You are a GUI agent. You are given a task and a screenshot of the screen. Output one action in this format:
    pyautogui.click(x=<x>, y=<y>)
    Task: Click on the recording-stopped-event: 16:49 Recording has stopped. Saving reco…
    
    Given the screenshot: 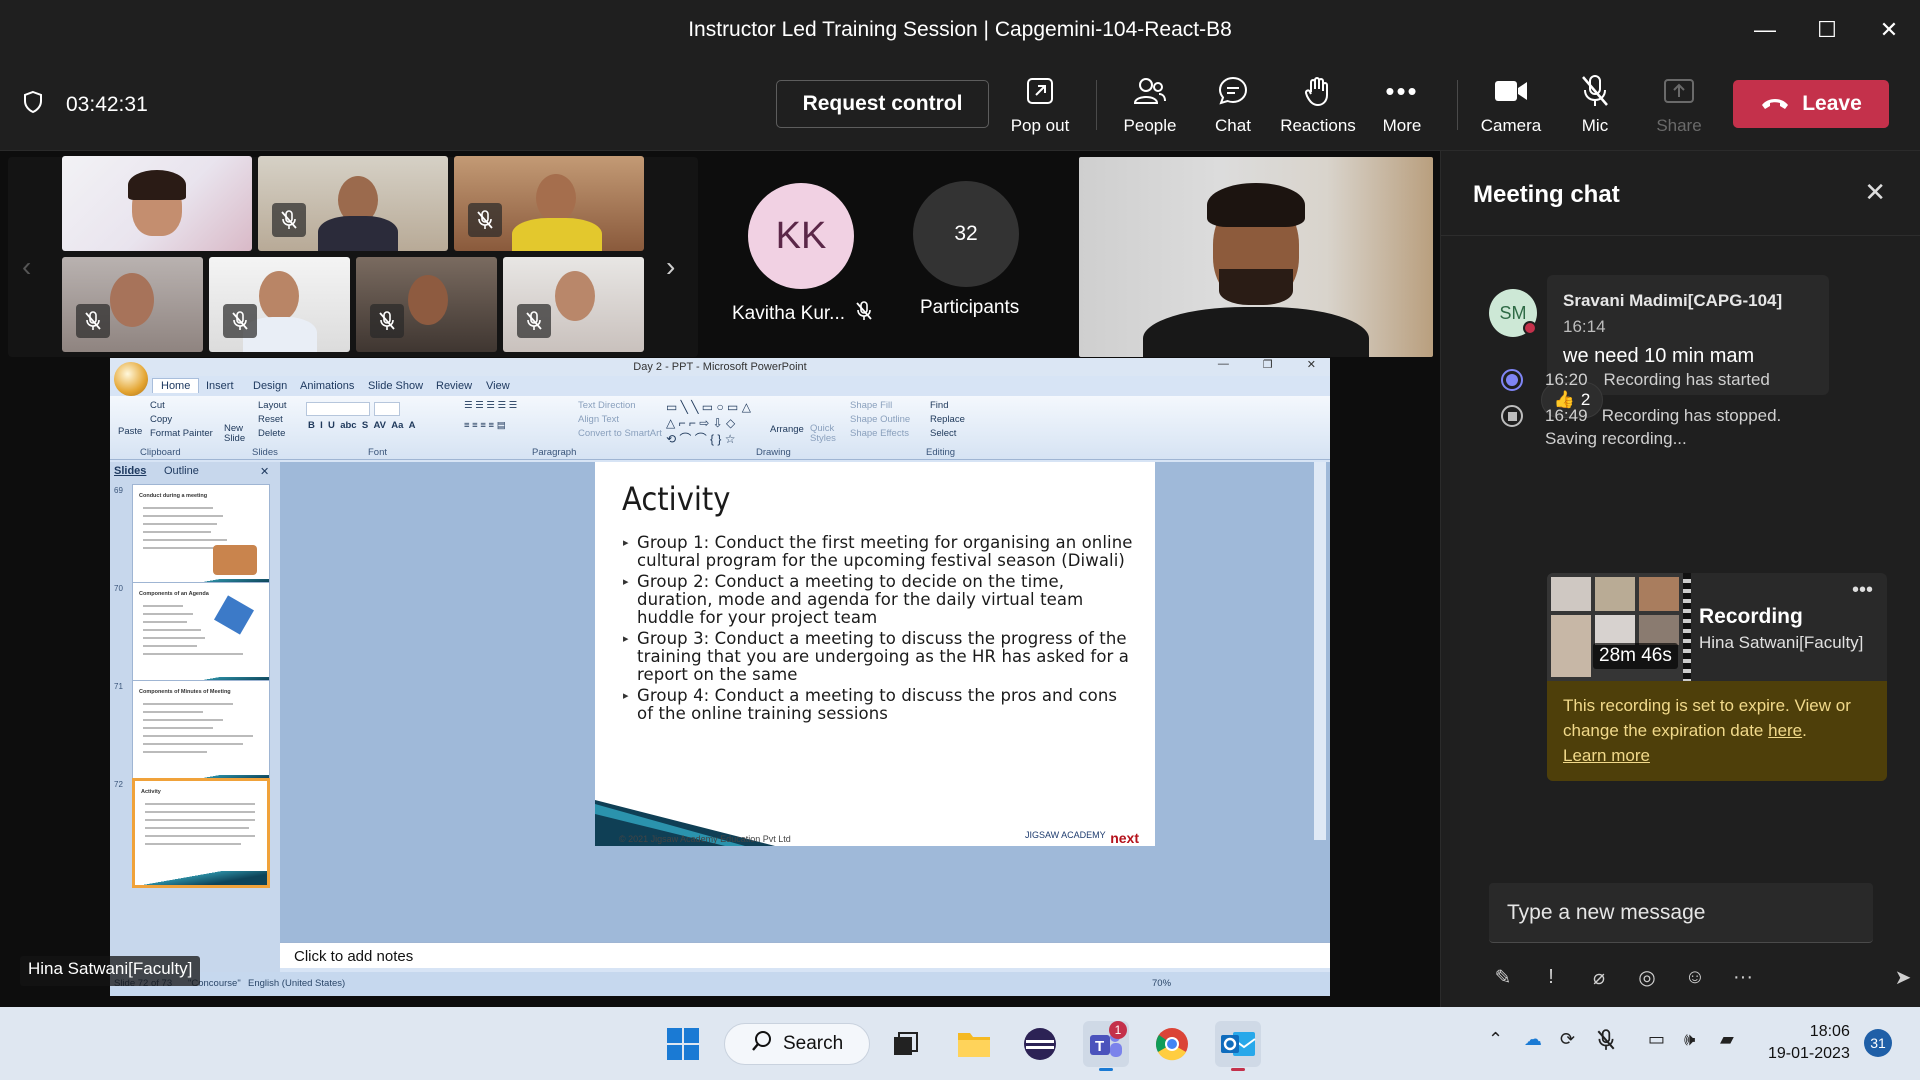 What is the action you would take?
    pyautogui.click(x=1666, y=427)
    